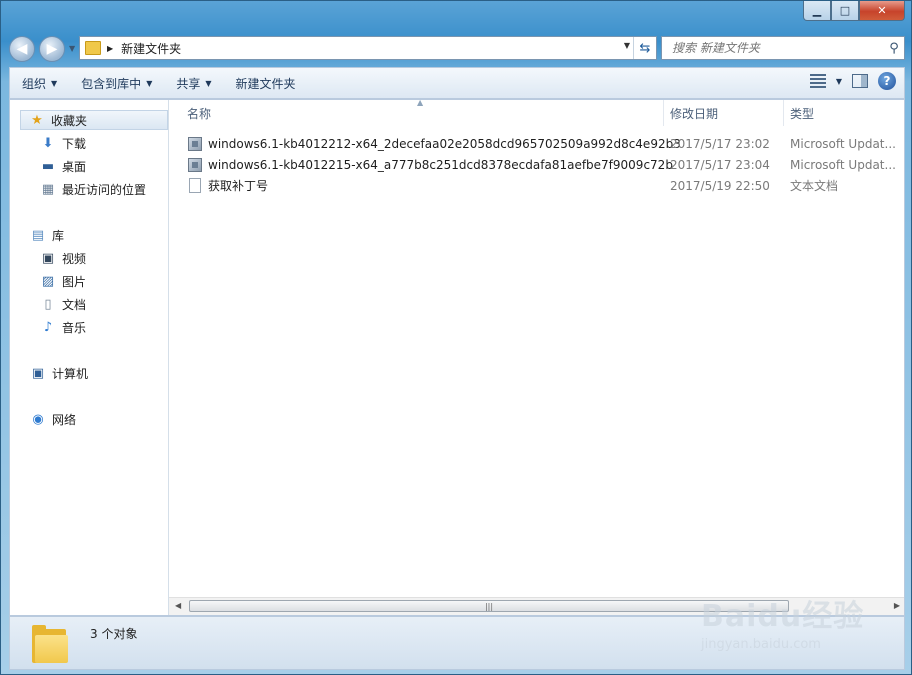 The image size is (912, 675). Describe the element at coordinates (69, 120) in the screenshot. I see `nav-favorites-label: 收藏夹` at that location.